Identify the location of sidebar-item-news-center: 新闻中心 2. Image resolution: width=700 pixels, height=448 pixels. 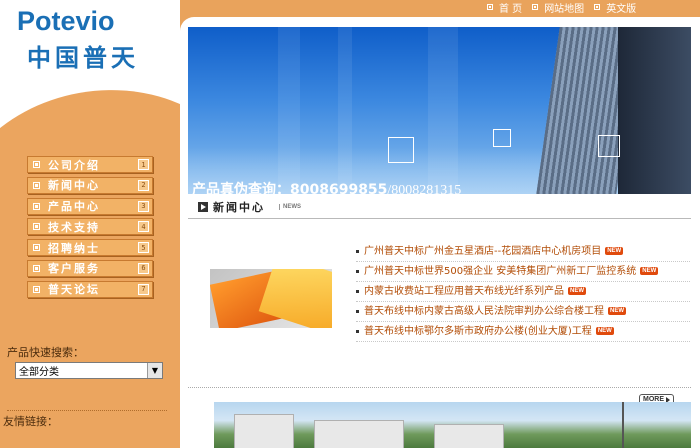
(90, 185).